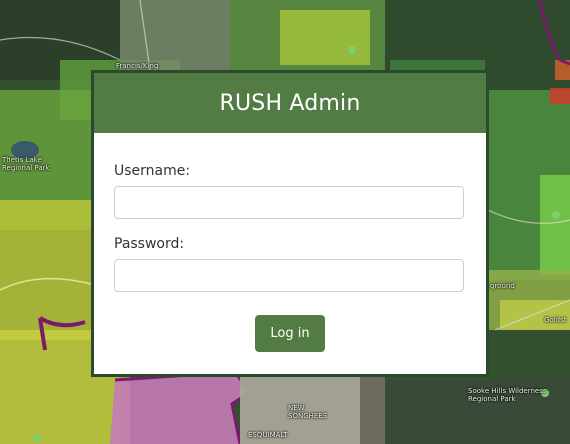 Image resolution: width=570 pixels, height=444 pixels. Describe the element at coordinates (502, 286) in the screenshot. I see `map-label-ground: ground` at that location.